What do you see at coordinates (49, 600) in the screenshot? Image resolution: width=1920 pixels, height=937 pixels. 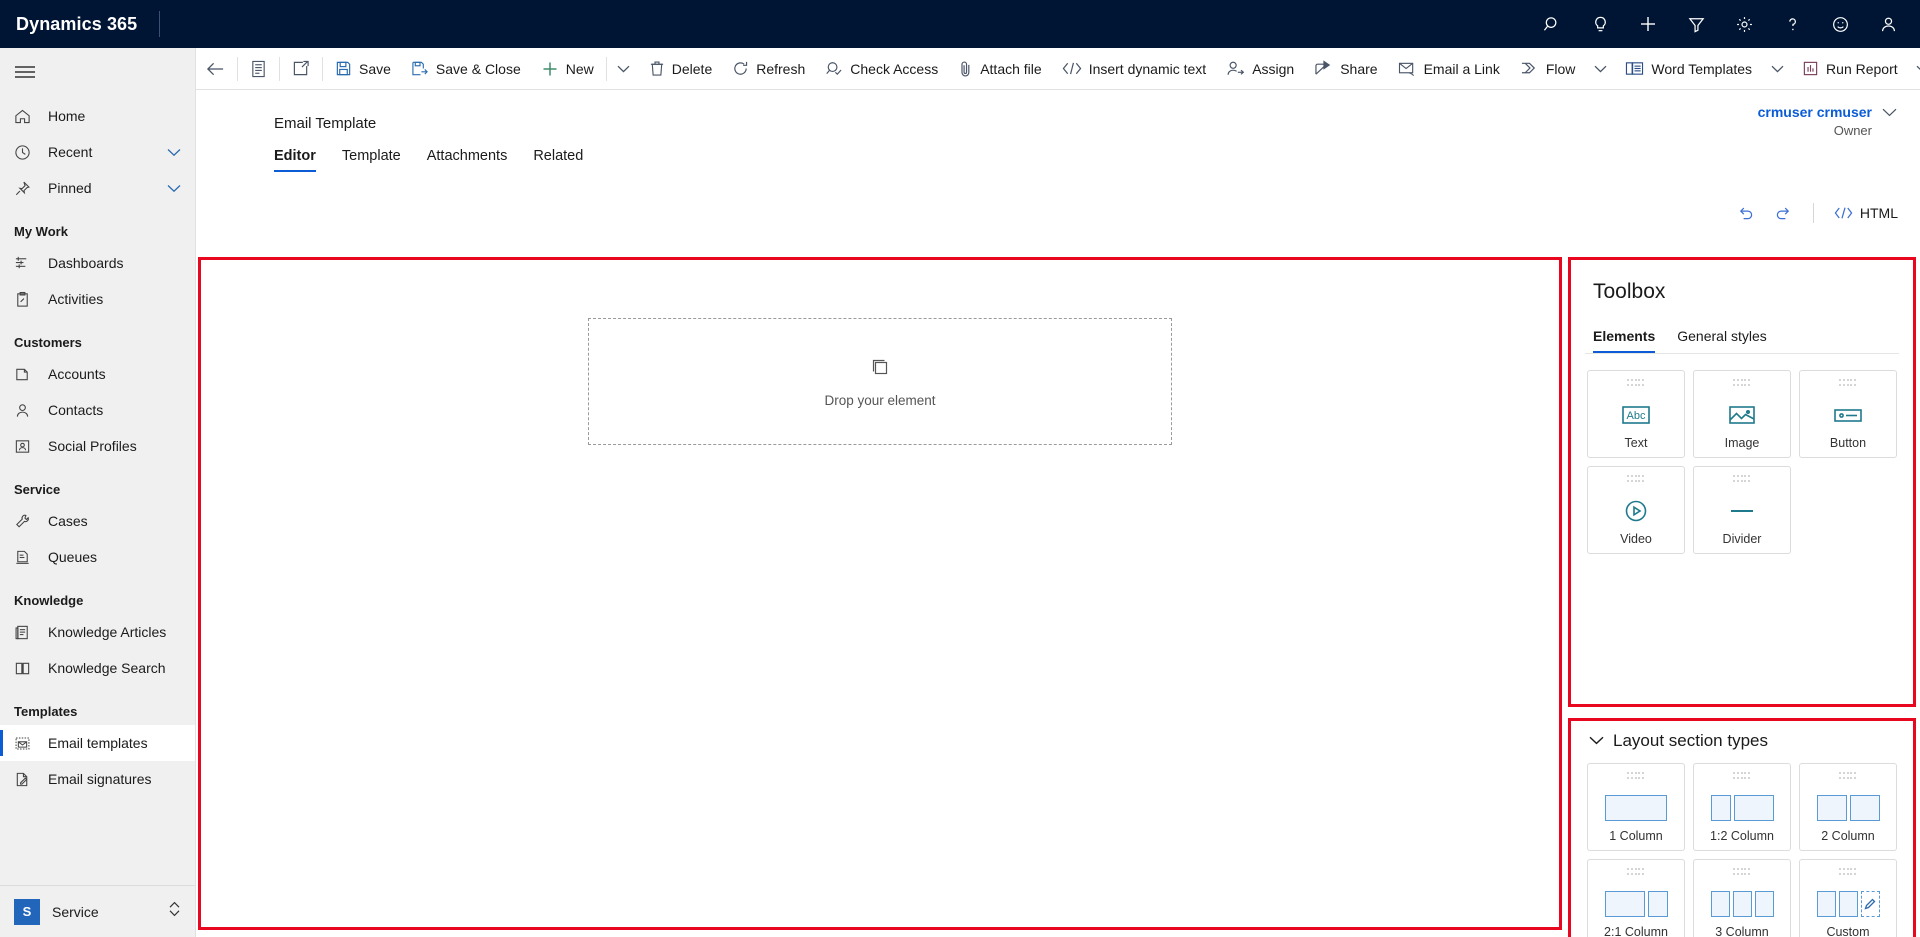 I see `sidebar-group-knowledge: Knowledge` at bounding box center [49, 600].